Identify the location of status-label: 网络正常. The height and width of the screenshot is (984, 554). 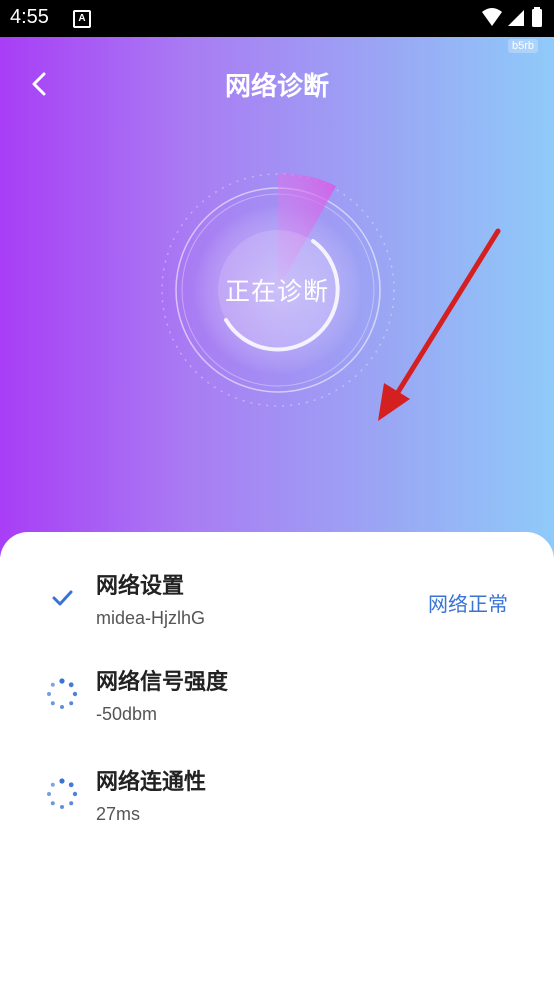
(468, 604).